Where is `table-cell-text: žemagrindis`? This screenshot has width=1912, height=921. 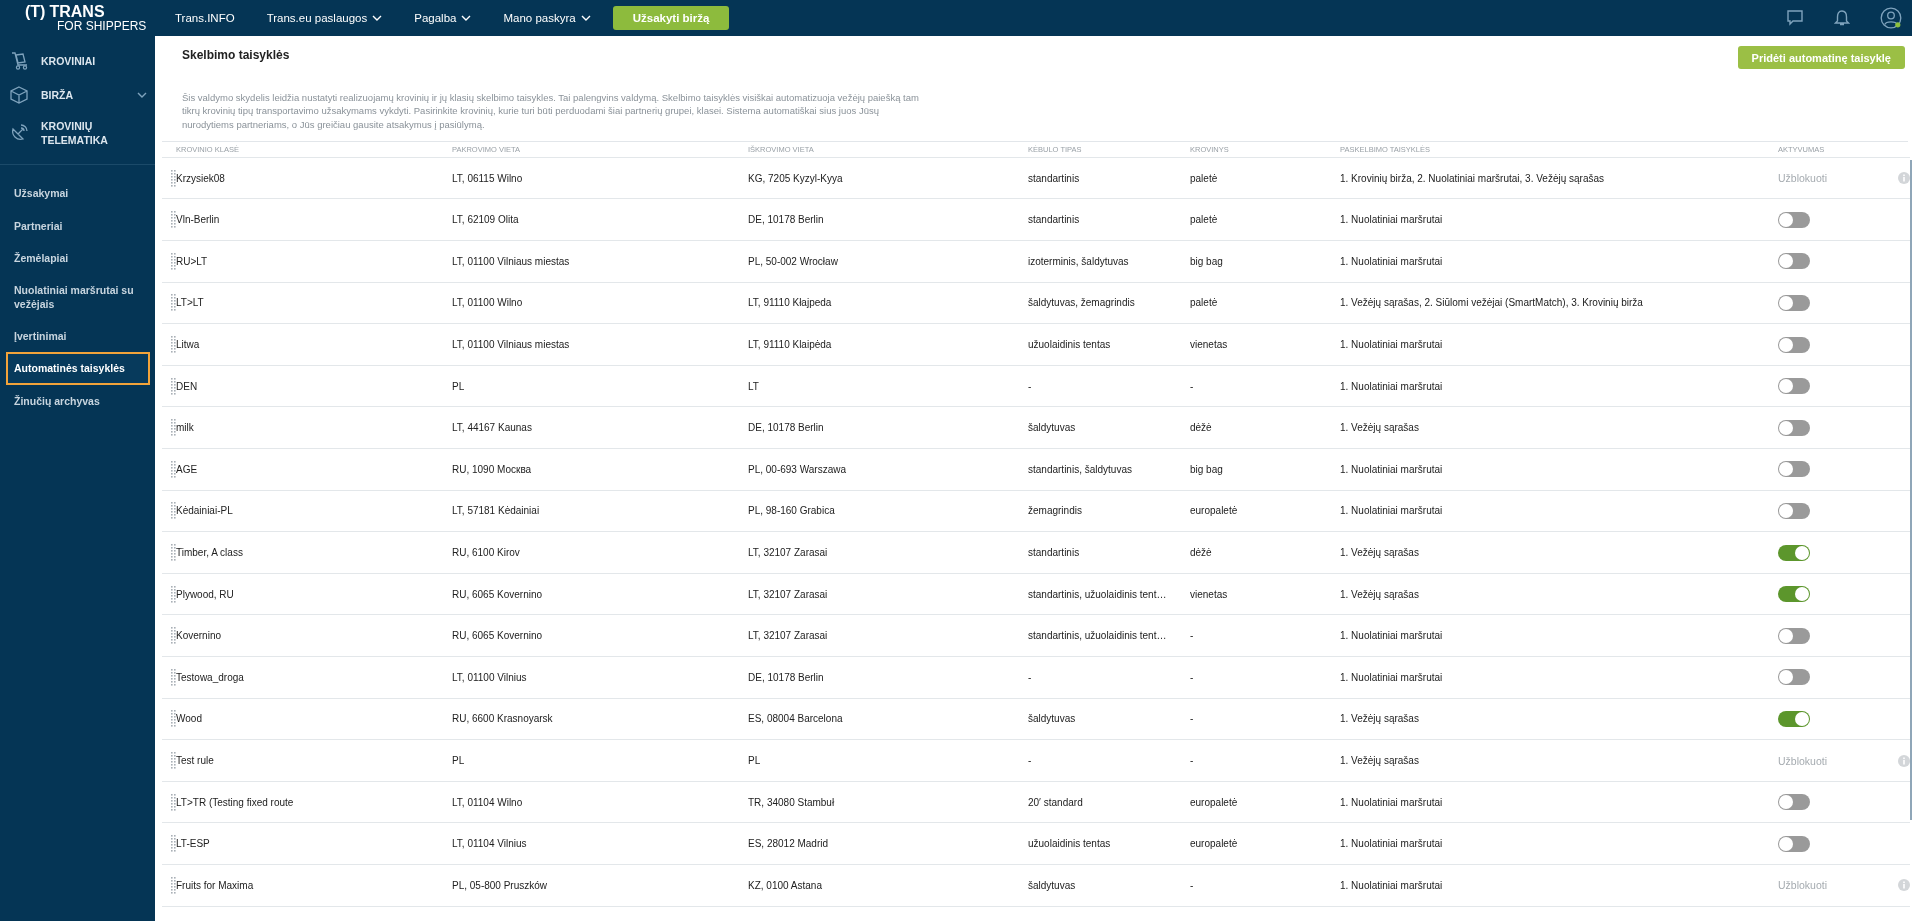
table-cell-text: žemagrindis is located at coordinates (1055, 511).